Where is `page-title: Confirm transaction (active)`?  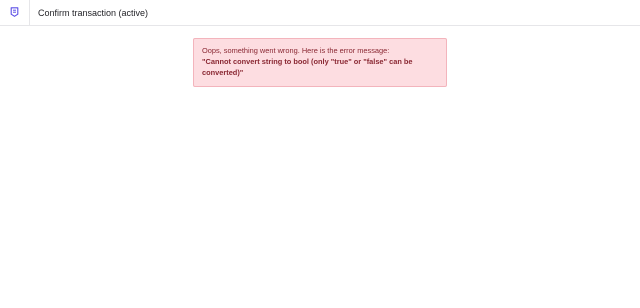 page-title: Confirm transaction (active) is located at coordinates (93, 12).